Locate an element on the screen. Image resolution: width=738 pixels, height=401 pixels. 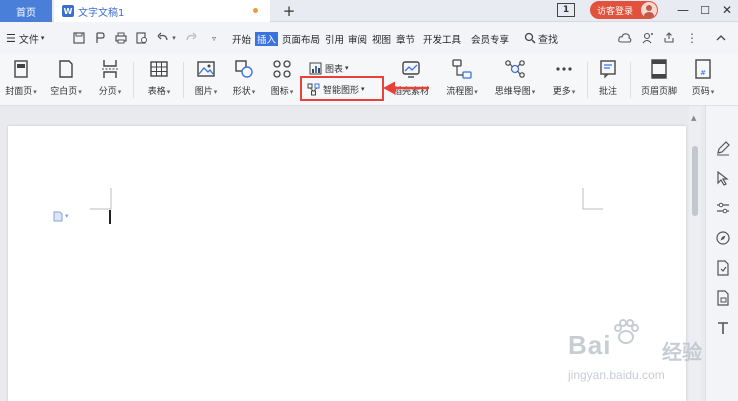
more-options-icon: ⋮ is located at coordinates (692, 38).